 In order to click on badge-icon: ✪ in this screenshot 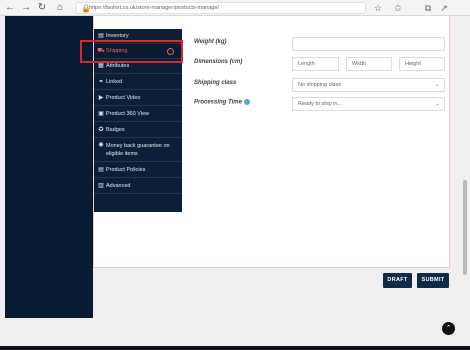, I will do `click(101, 130)`.